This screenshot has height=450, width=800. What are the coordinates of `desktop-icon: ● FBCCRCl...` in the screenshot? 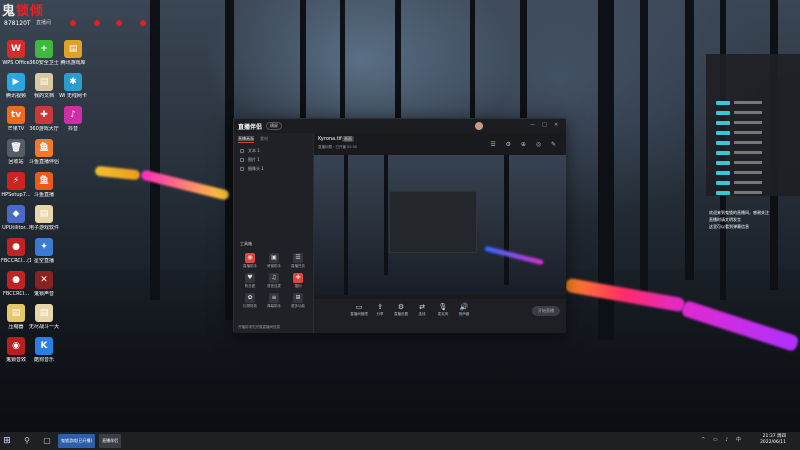 It's located at (16, 284).